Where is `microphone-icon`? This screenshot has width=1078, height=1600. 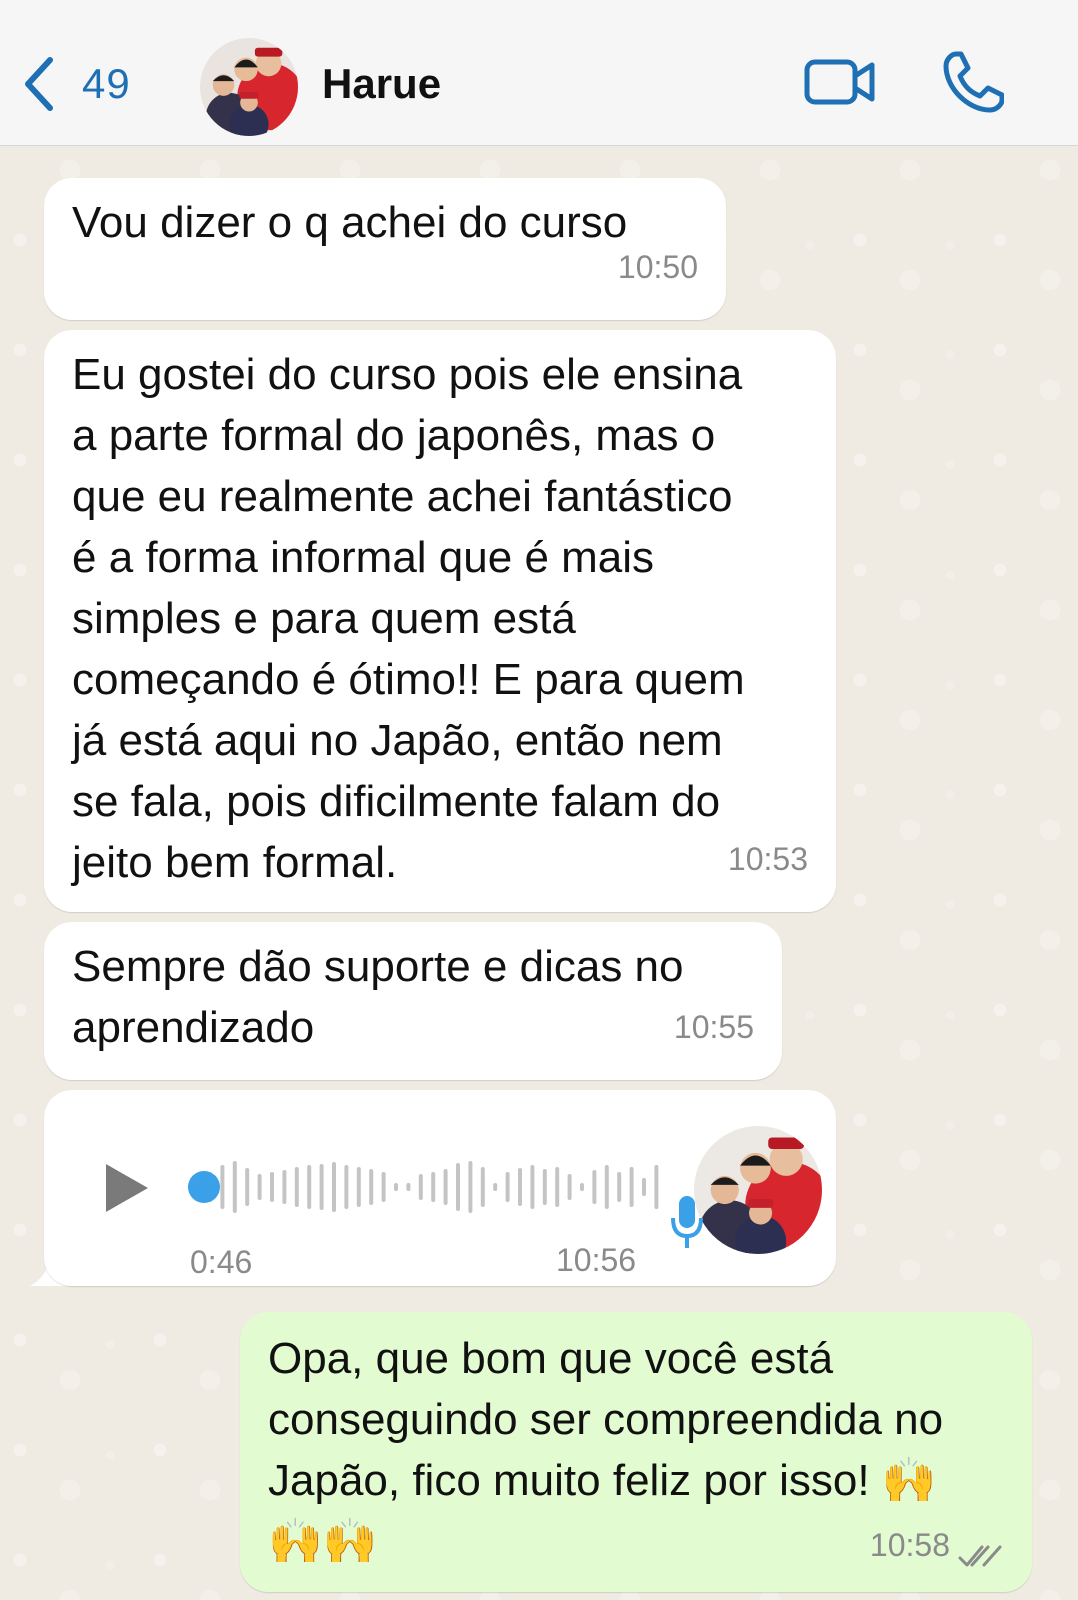
microphone-icon is located at coordinates (687, 1222).